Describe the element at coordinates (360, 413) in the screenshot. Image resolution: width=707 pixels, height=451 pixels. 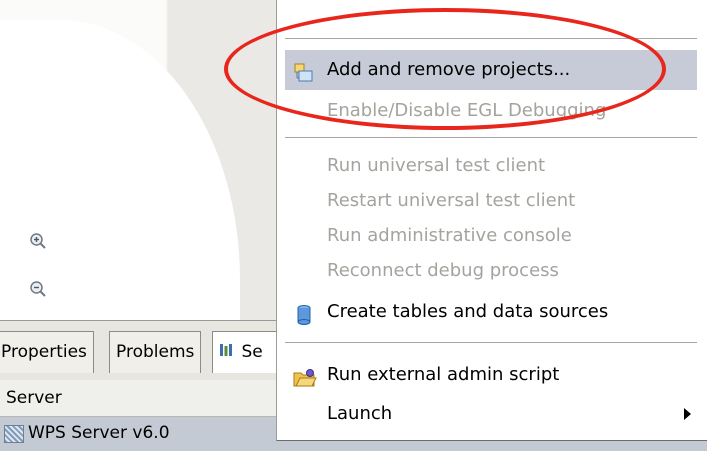
I see `menu-item-label: Launch` at that location.